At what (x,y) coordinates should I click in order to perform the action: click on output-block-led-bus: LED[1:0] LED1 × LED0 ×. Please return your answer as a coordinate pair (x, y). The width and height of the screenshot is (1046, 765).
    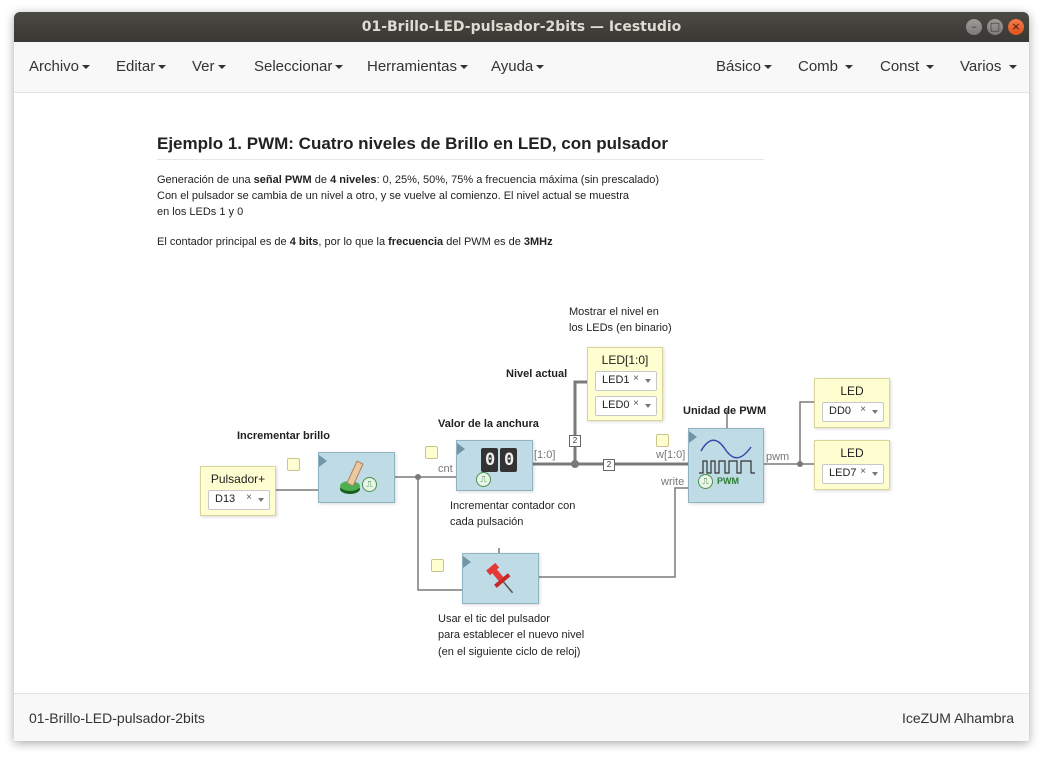
    Looking at the image, I should click on (625, 384).